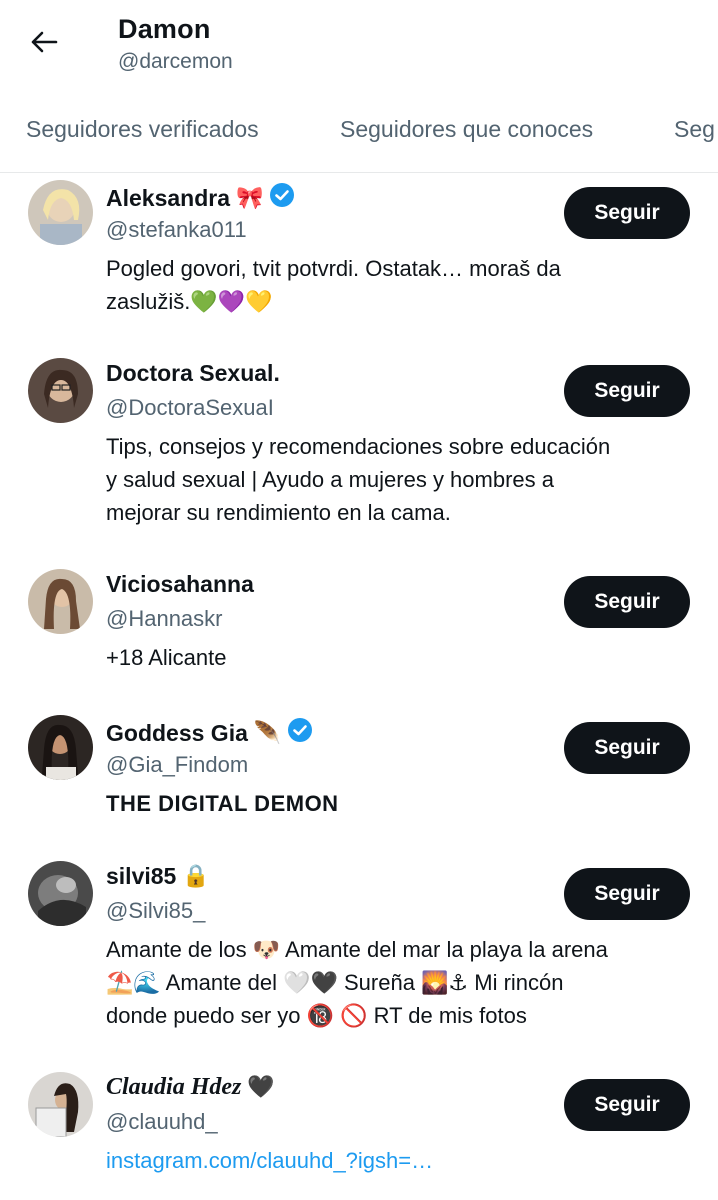 This screenshot has width=718, height=1200. What do you see at coordinates (222, 803) in the screenshot?
I see `bio-line: THE DIGITAL DEMON` at bounding box center [222, 803].